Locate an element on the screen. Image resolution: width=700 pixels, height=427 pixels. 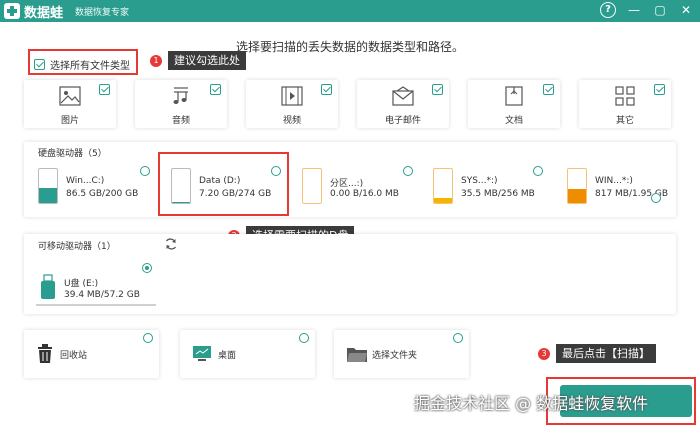
callout-text: 最后点击【扫描】 is located at coordinates (606, 353).